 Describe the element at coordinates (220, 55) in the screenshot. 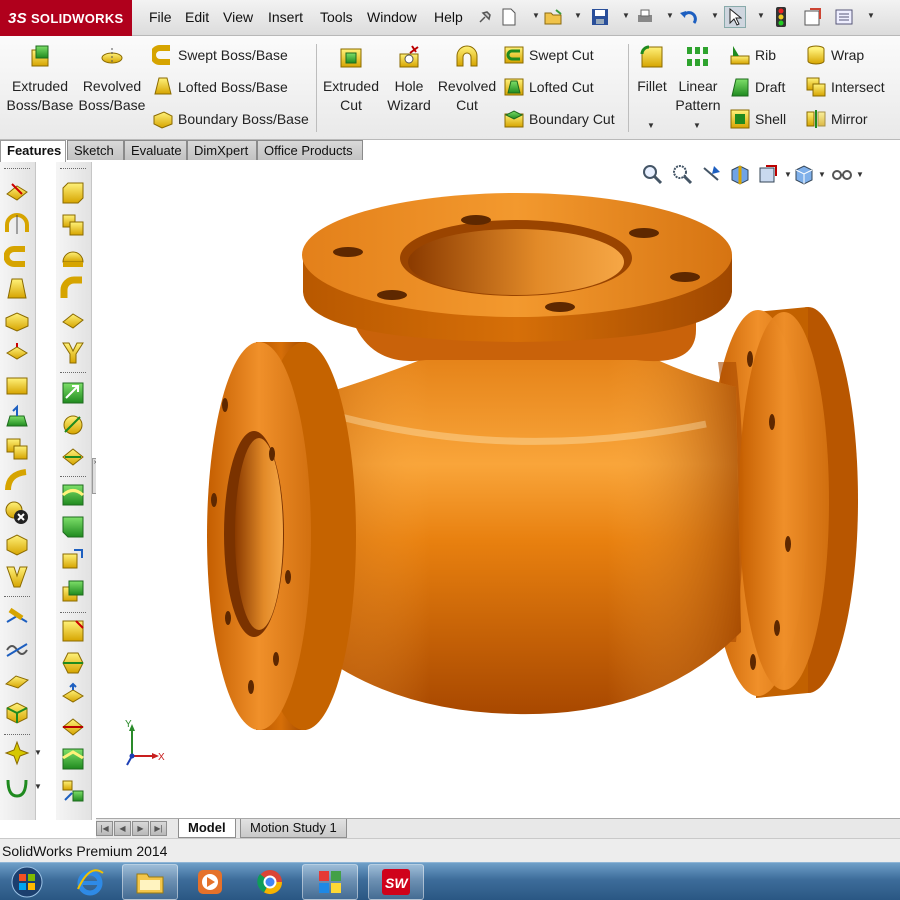

I see `swept-boss-button: Swept Boss/Base` at that location.